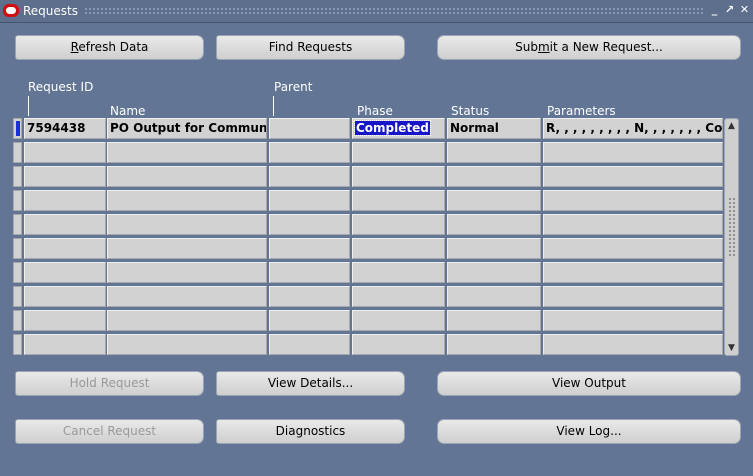 Image resolution: width=753 pixels, height=476 pixels. I want to click on minimize-icon: _, so click(714, 10).